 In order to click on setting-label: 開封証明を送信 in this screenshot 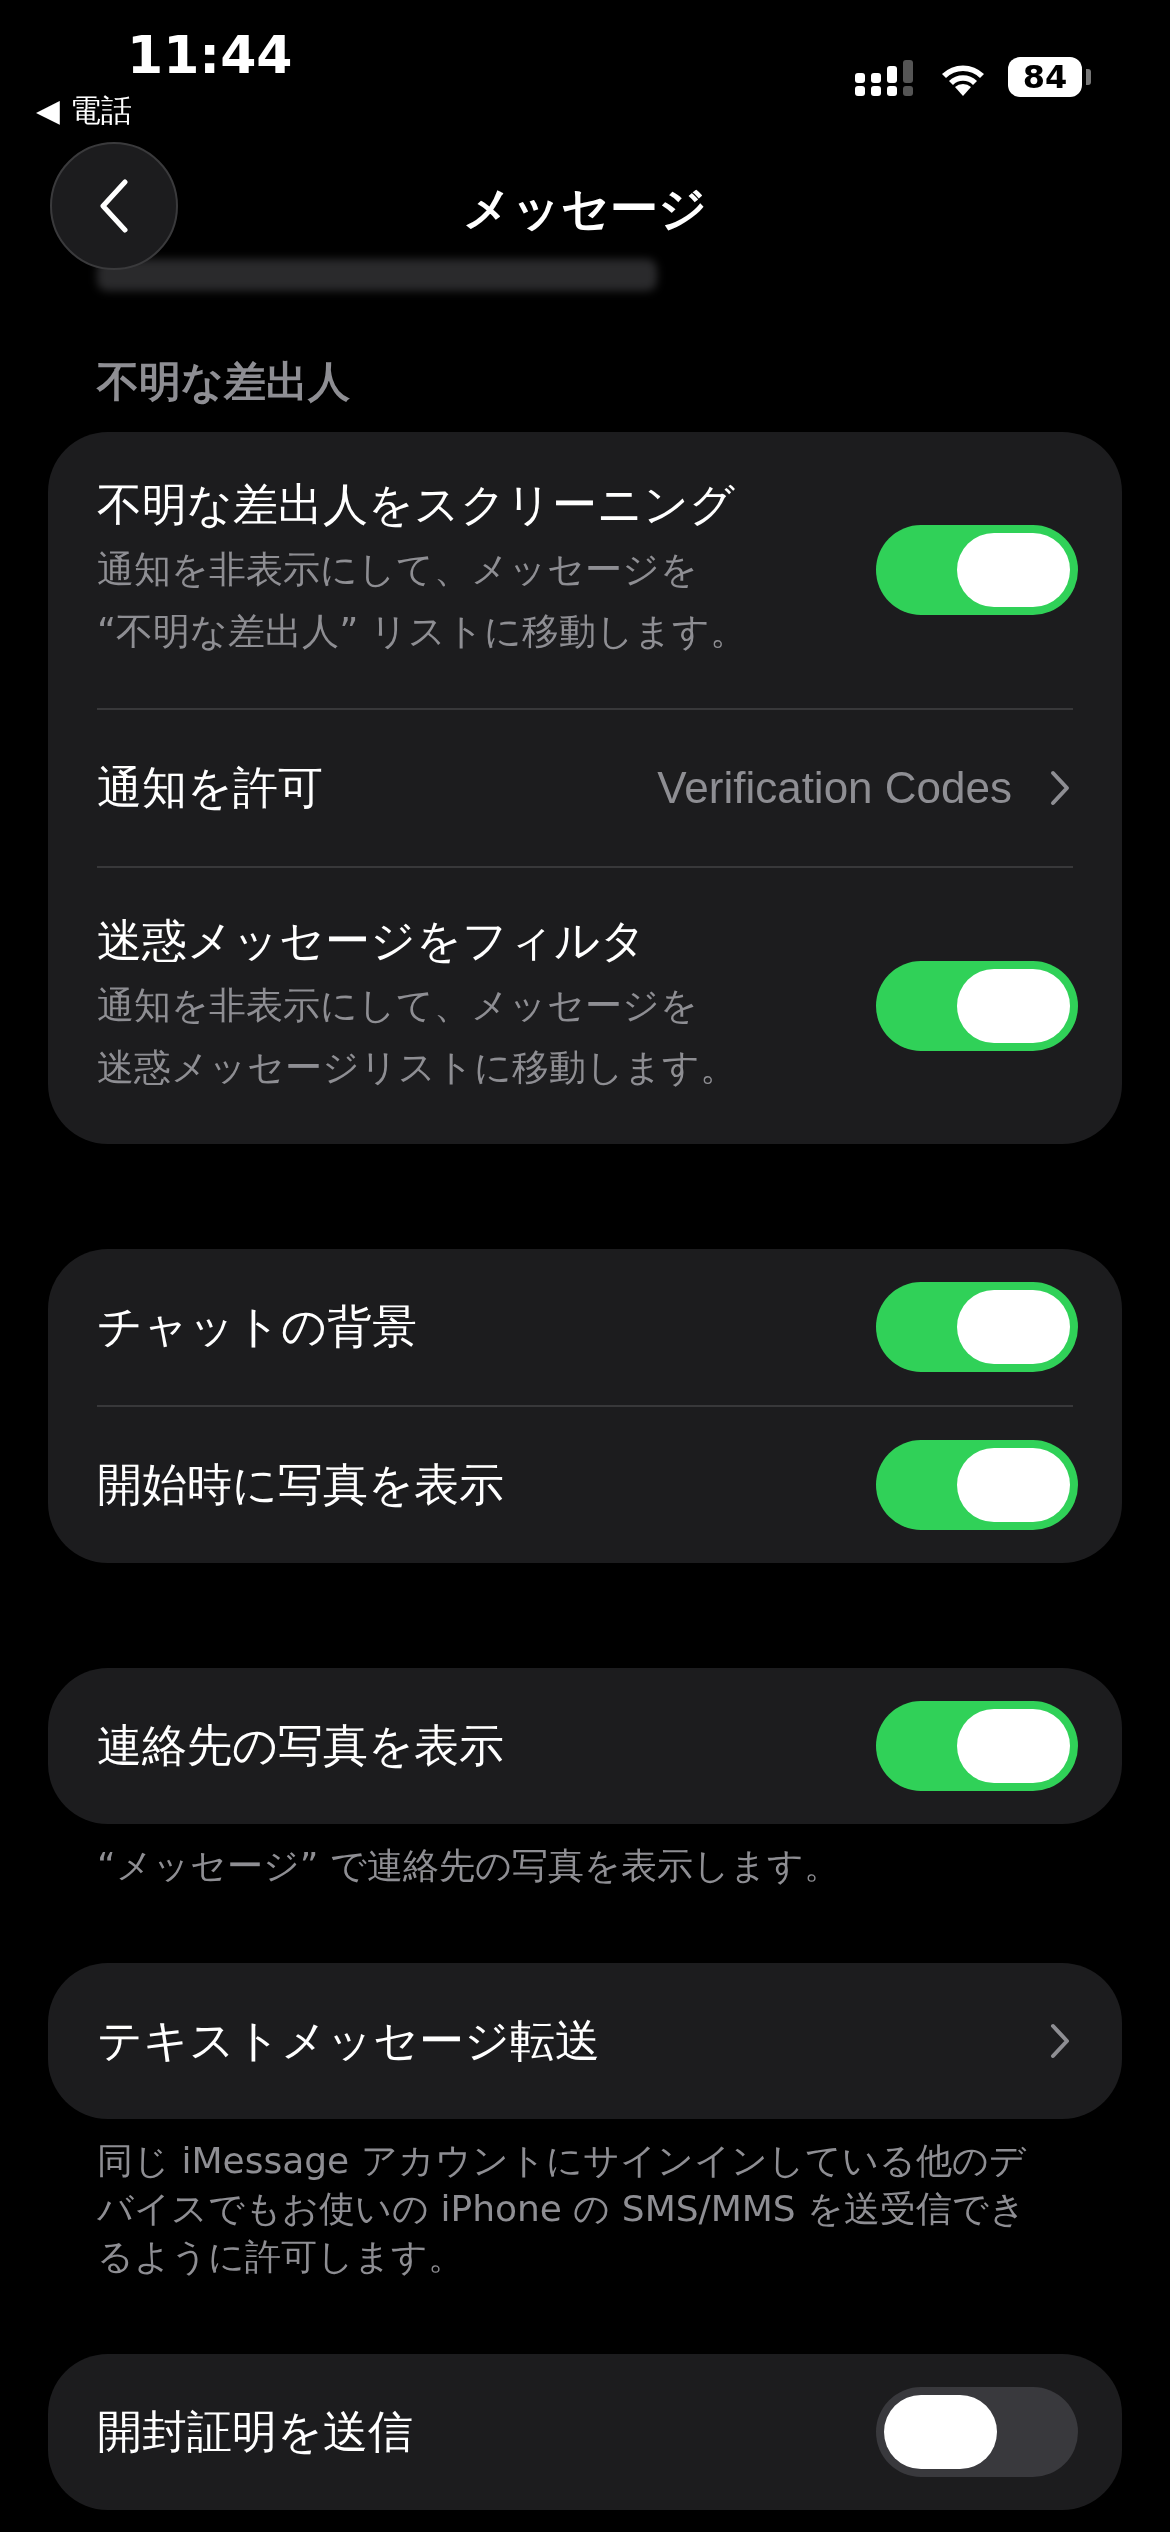, I will do `click(255, 2432)`.